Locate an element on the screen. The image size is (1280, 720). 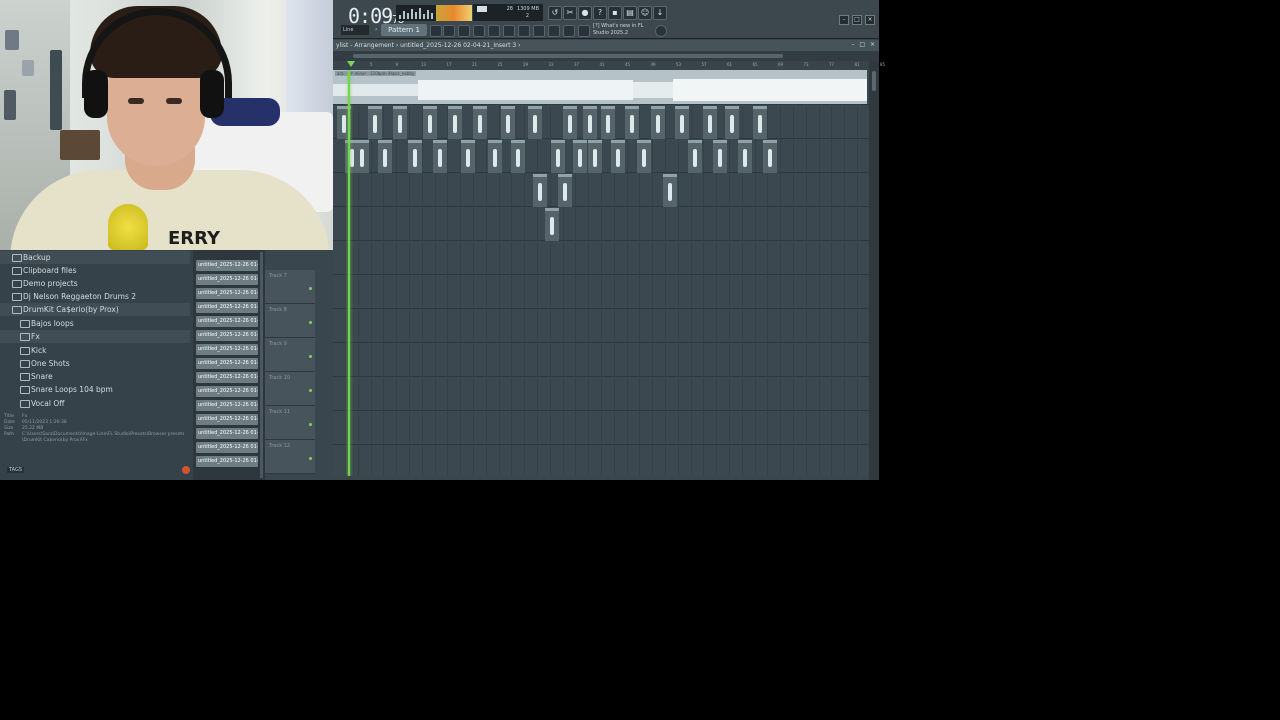
snap-mode-select: Line is located at coordinates (355, 30).